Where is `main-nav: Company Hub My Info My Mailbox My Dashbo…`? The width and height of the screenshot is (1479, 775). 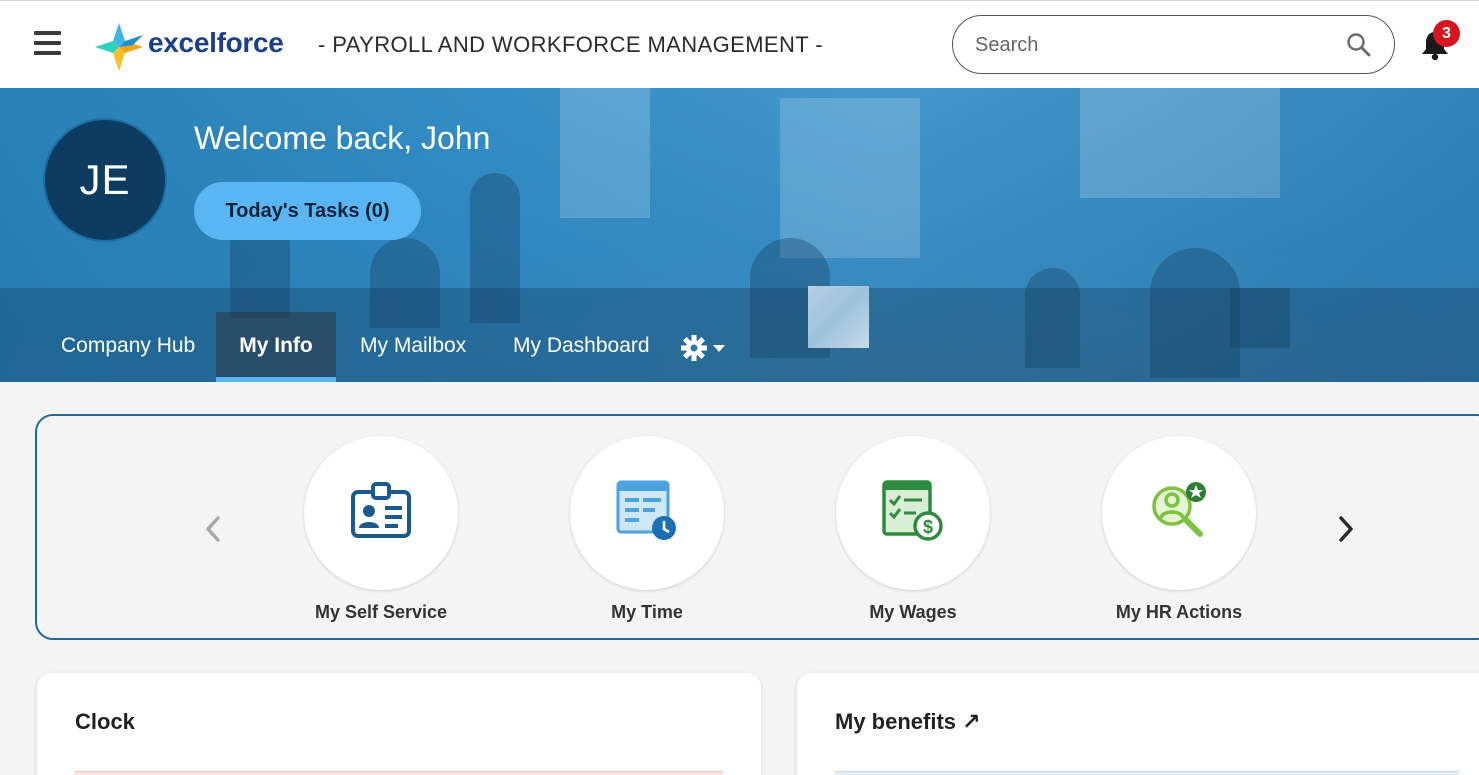
main-nav: Company Hub My Info My Mailbox My Dashbo… is located at coordinates (450, 347).